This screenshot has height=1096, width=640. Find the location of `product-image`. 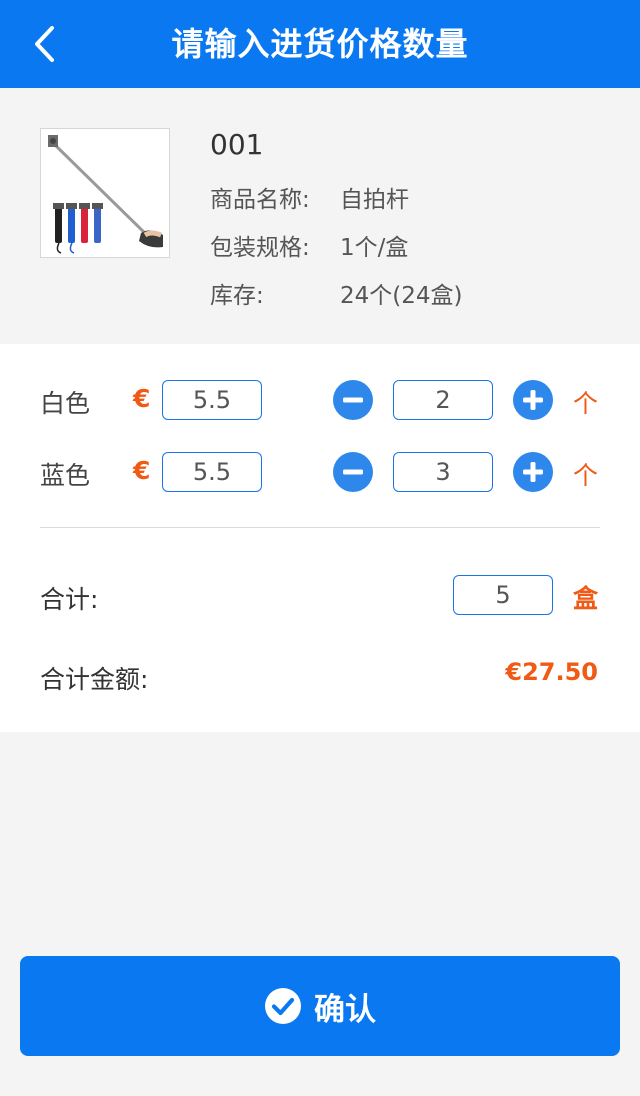

product-image is located at coordinates (105, 193).